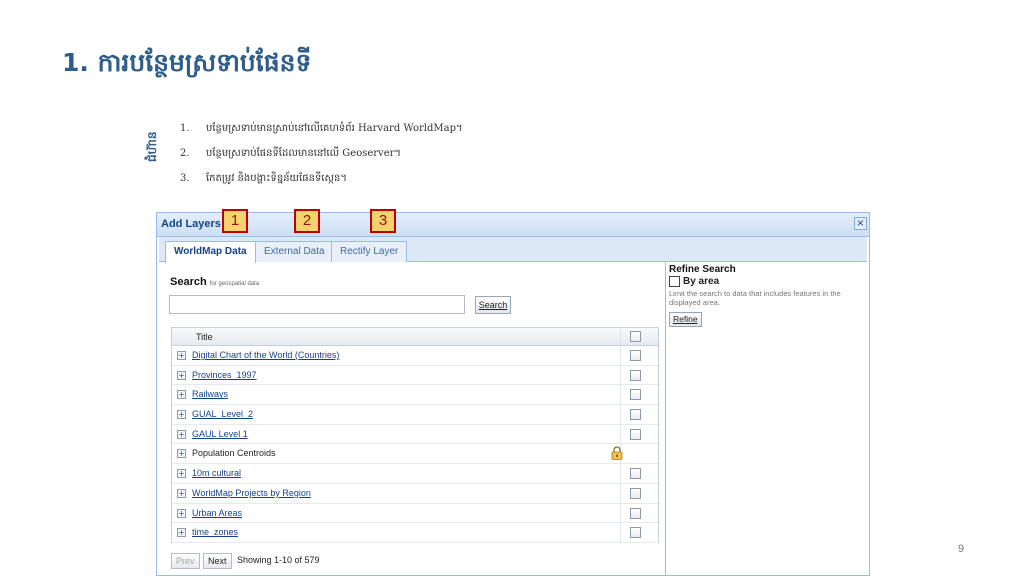 The height and width of the screenshot is (576, 1024). I want to click on table-row: + Digital Chart of the World (Countries), so click(415, 356).